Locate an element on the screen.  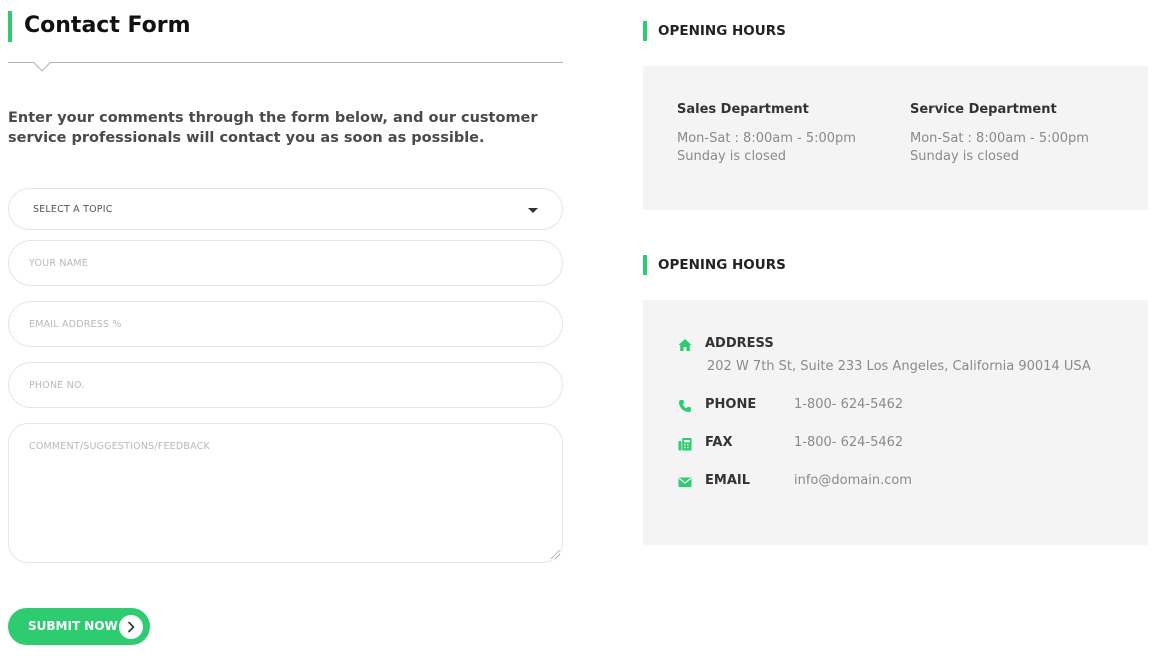
envelope-icon is located at coordinates (685, 481).